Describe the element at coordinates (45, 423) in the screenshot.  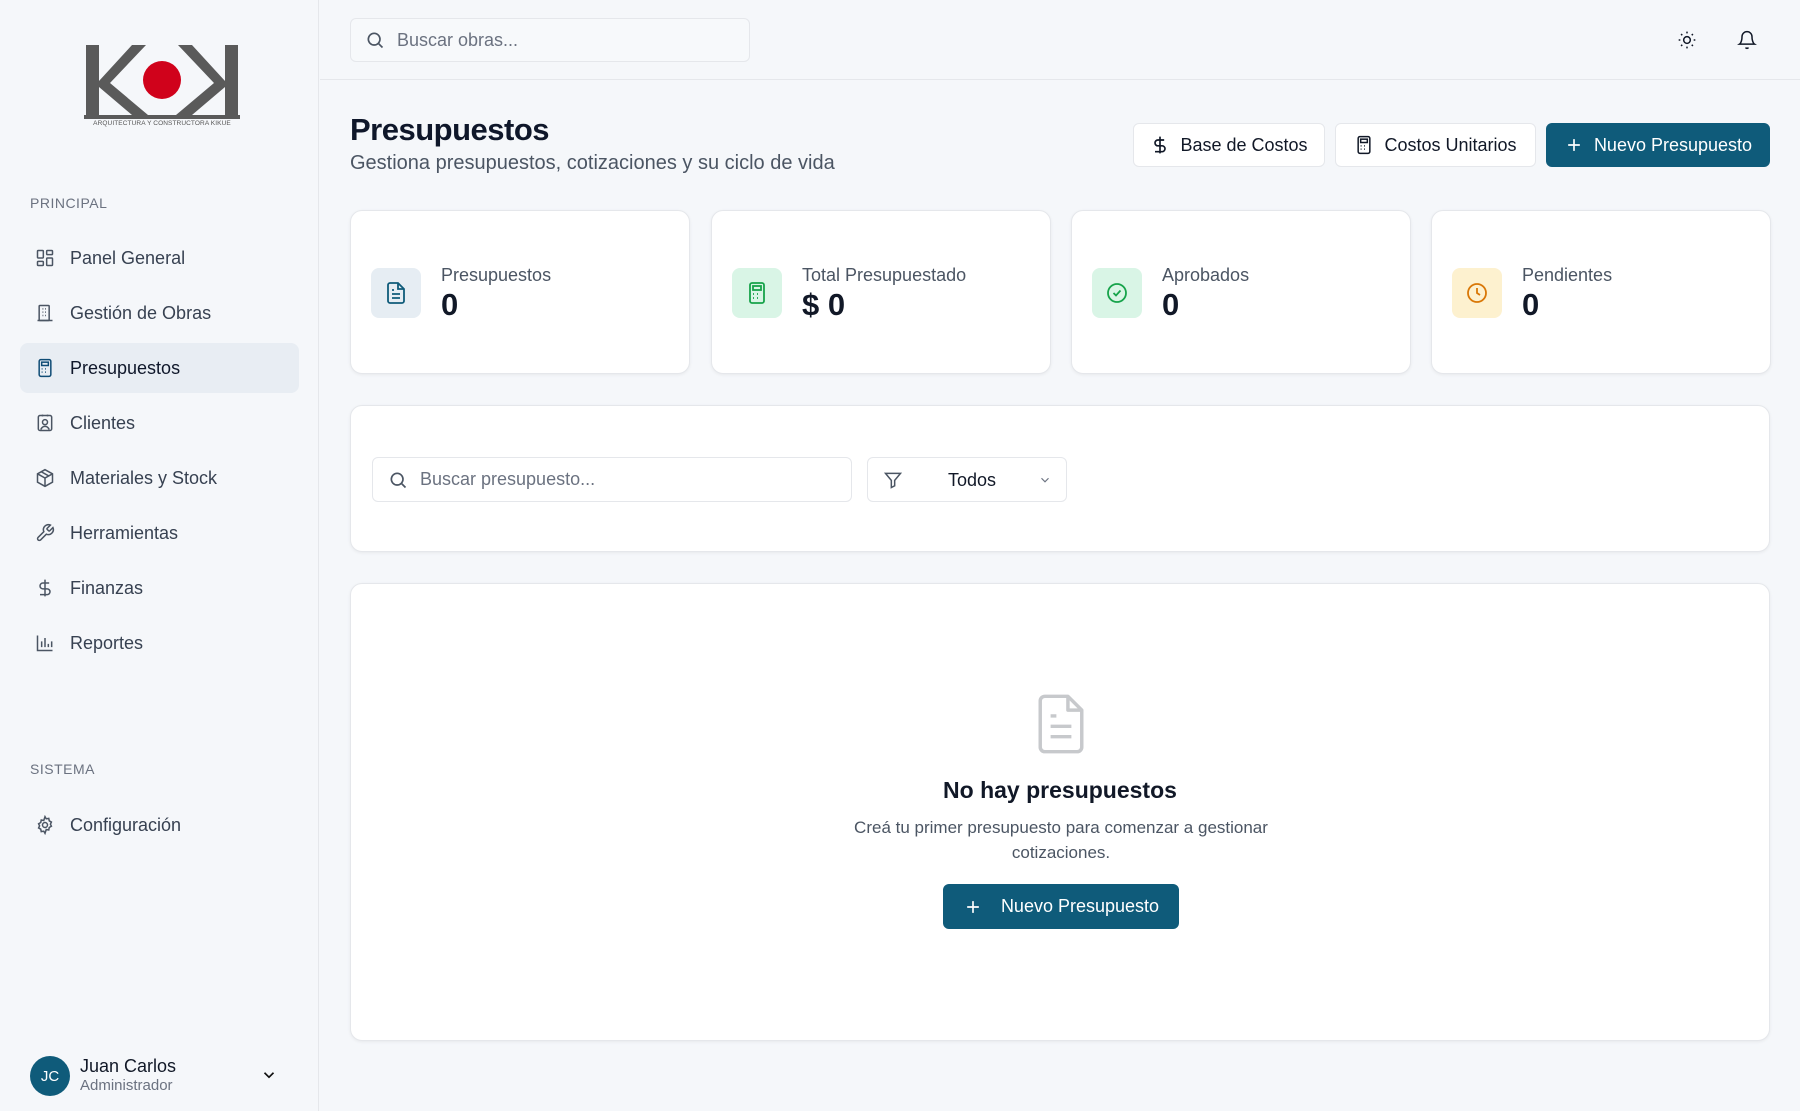
I see `contact-icon` at that location.